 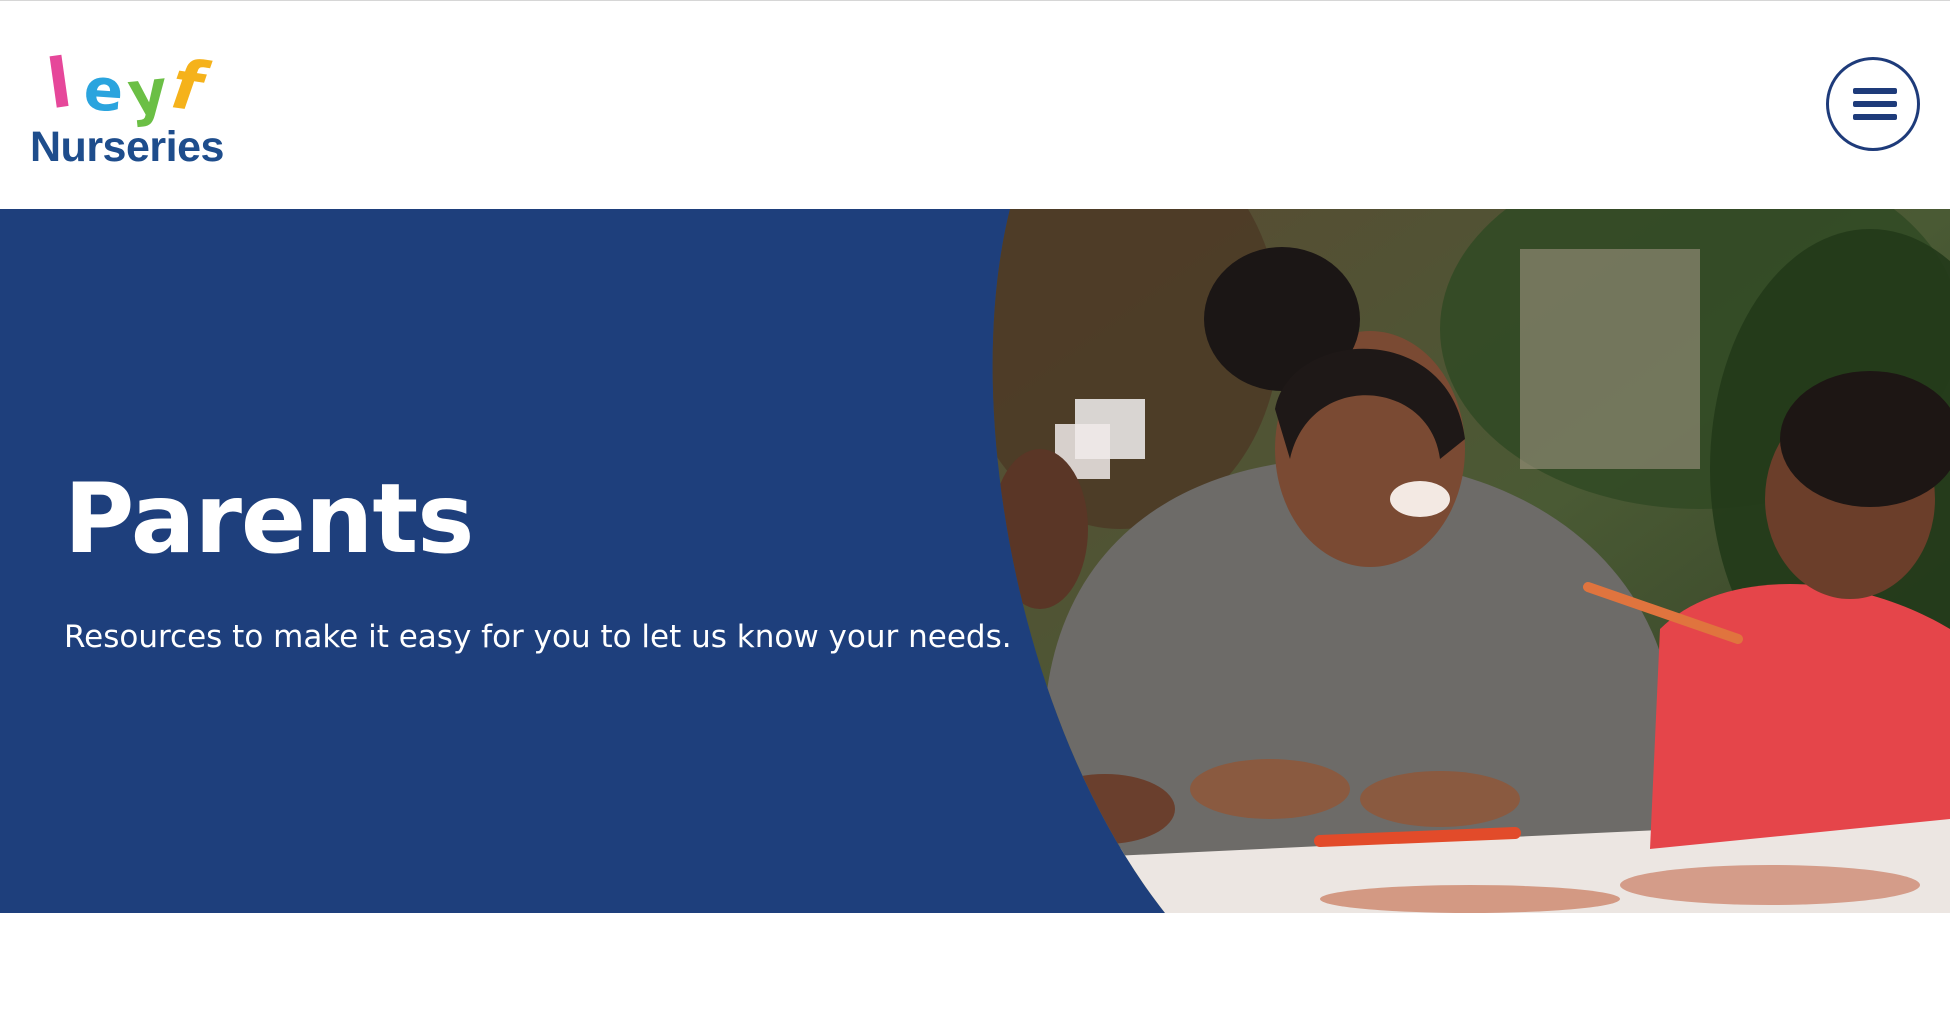 I want to click on logo-letter-l: l, so click(x=59, y=84).